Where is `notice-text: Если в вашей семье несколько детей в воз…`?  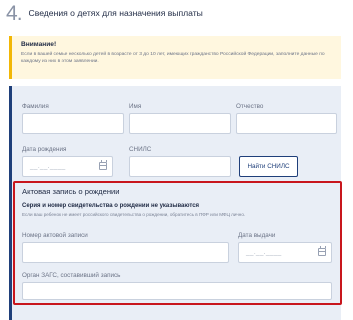 notice-text: Если в вашей семье несколько детей в воз… is located at coordinates (173, 58).